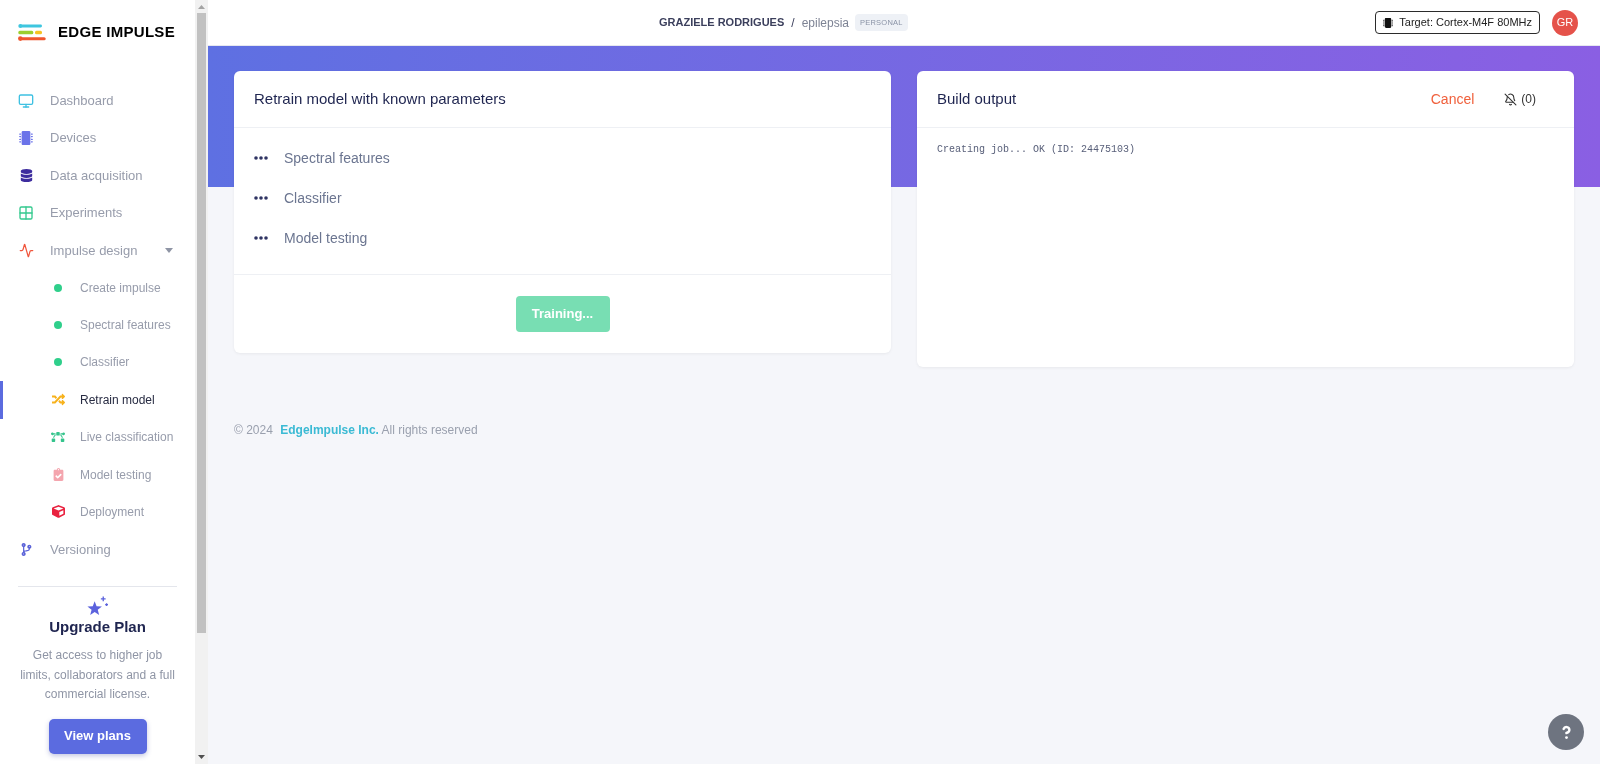  Describe the element at coordinates (97, 138) in the screenshot. I see `nav-item: Devices` at that location.